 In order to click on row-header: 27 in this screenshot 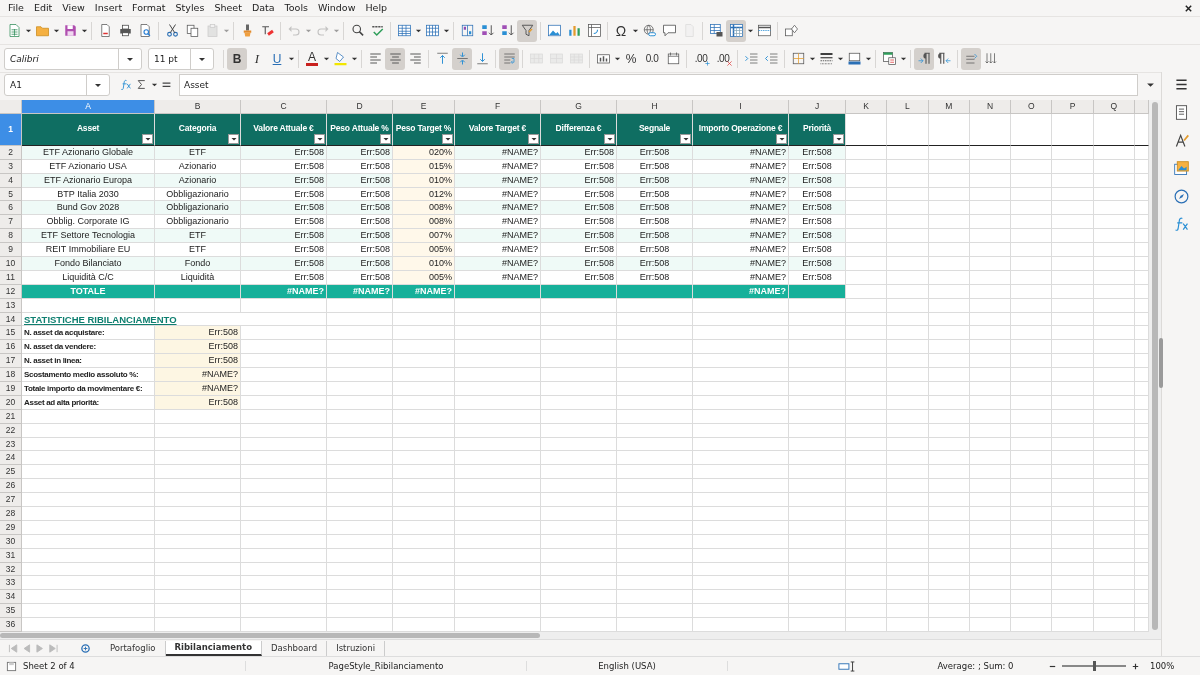, I will do `click(11, 500)`.